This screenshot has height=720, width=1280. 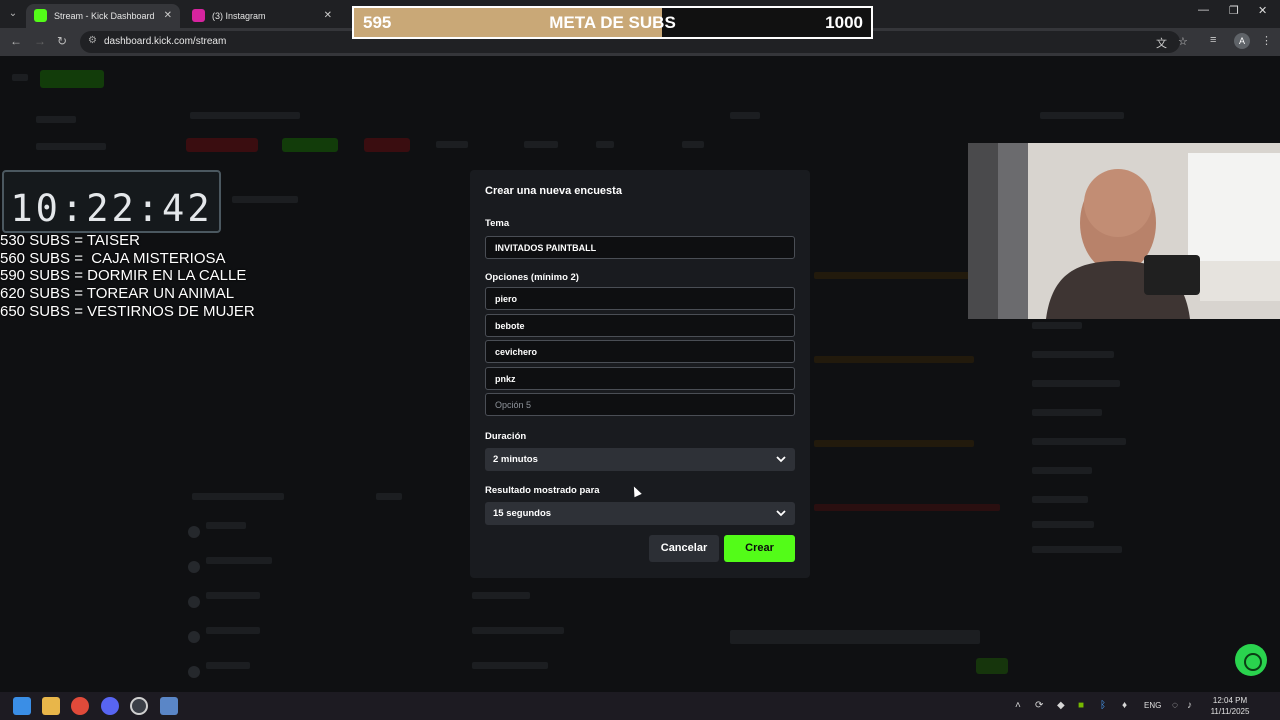 I want to click on duration-select: 2 minutos, so click(x=640, y=459).